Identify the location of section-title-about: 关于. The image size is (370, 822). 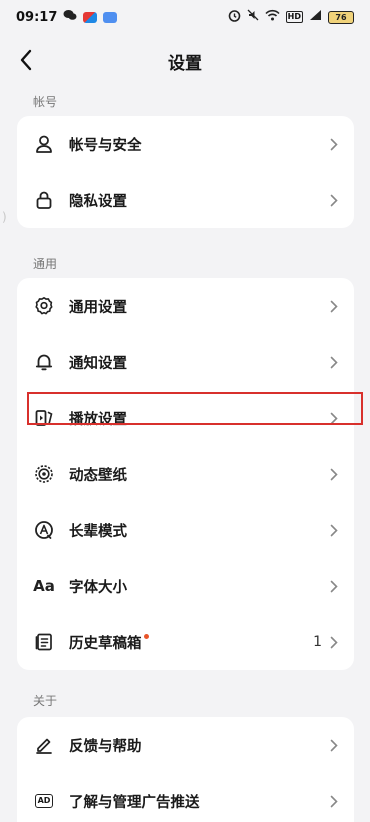
(45, 701).